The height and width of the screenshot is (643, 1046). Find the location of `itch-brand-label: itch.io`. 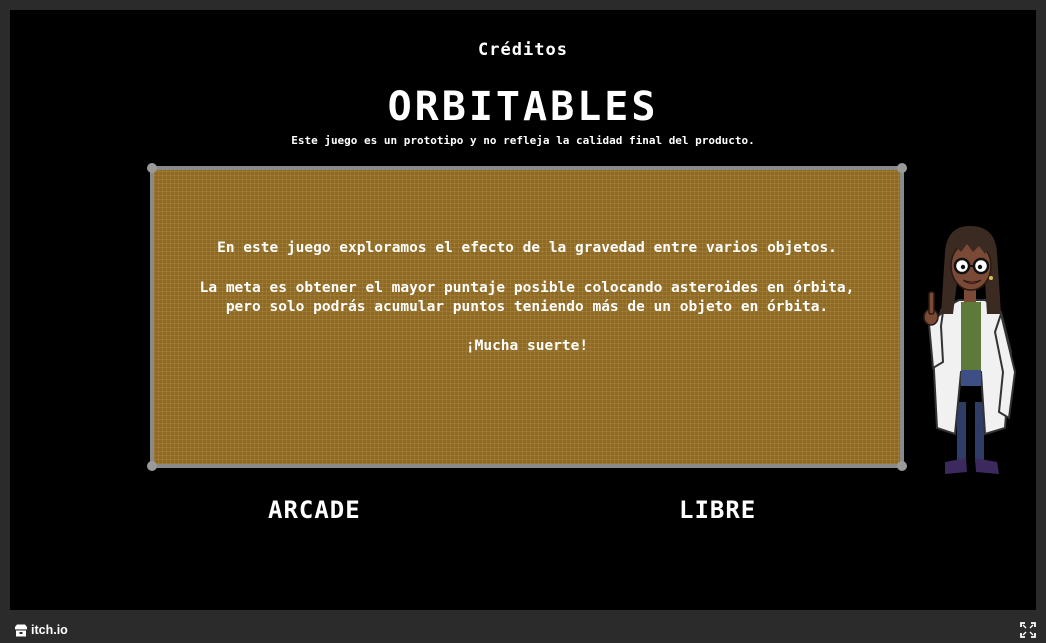

itch-brand-label: itch.io is located at coordinates (49, 630).